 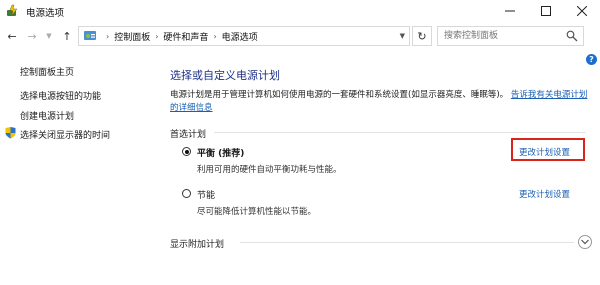 I want to click on sidebar-item-display-off: 选择关闭显示器的时间, so click(x=65, y=134).